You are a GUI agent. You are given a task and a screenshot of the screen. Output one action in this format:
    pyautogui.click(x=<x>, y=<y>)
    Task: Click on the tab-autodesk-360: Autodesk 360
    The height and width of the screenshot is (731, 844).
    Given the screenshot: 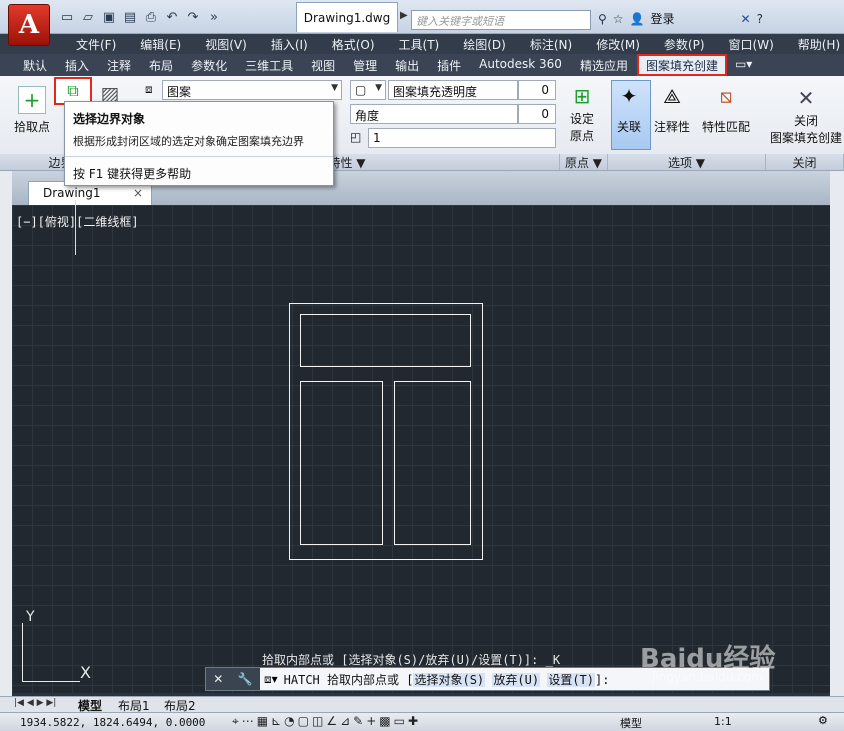 What is the action you would take?
    pyautogui.click(x=520, y=65)
    